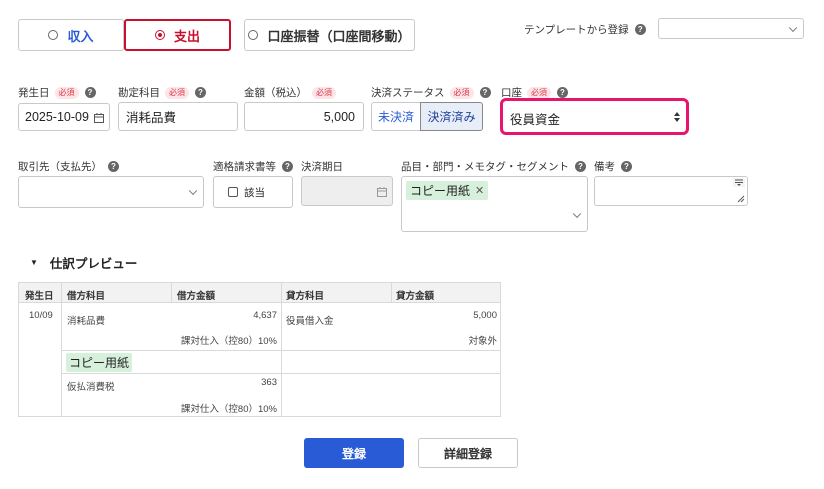 Image resolution: width=824 pixels, height=489 pixels. Describe the element at coordinates (347, 191) in the screenshot. I see `due-date-input` at that location.